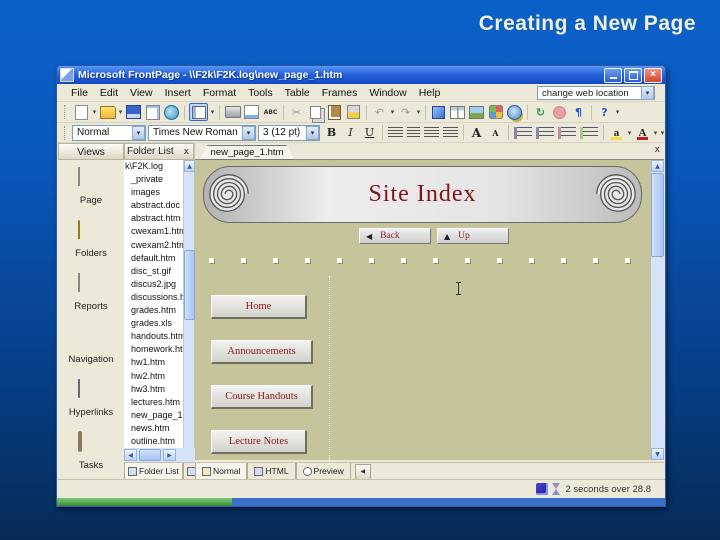 The width and height of the screenshot is (720, 540). I want to click on font-size-combo: 3 (12 pt) ▾, so click(289, 132).